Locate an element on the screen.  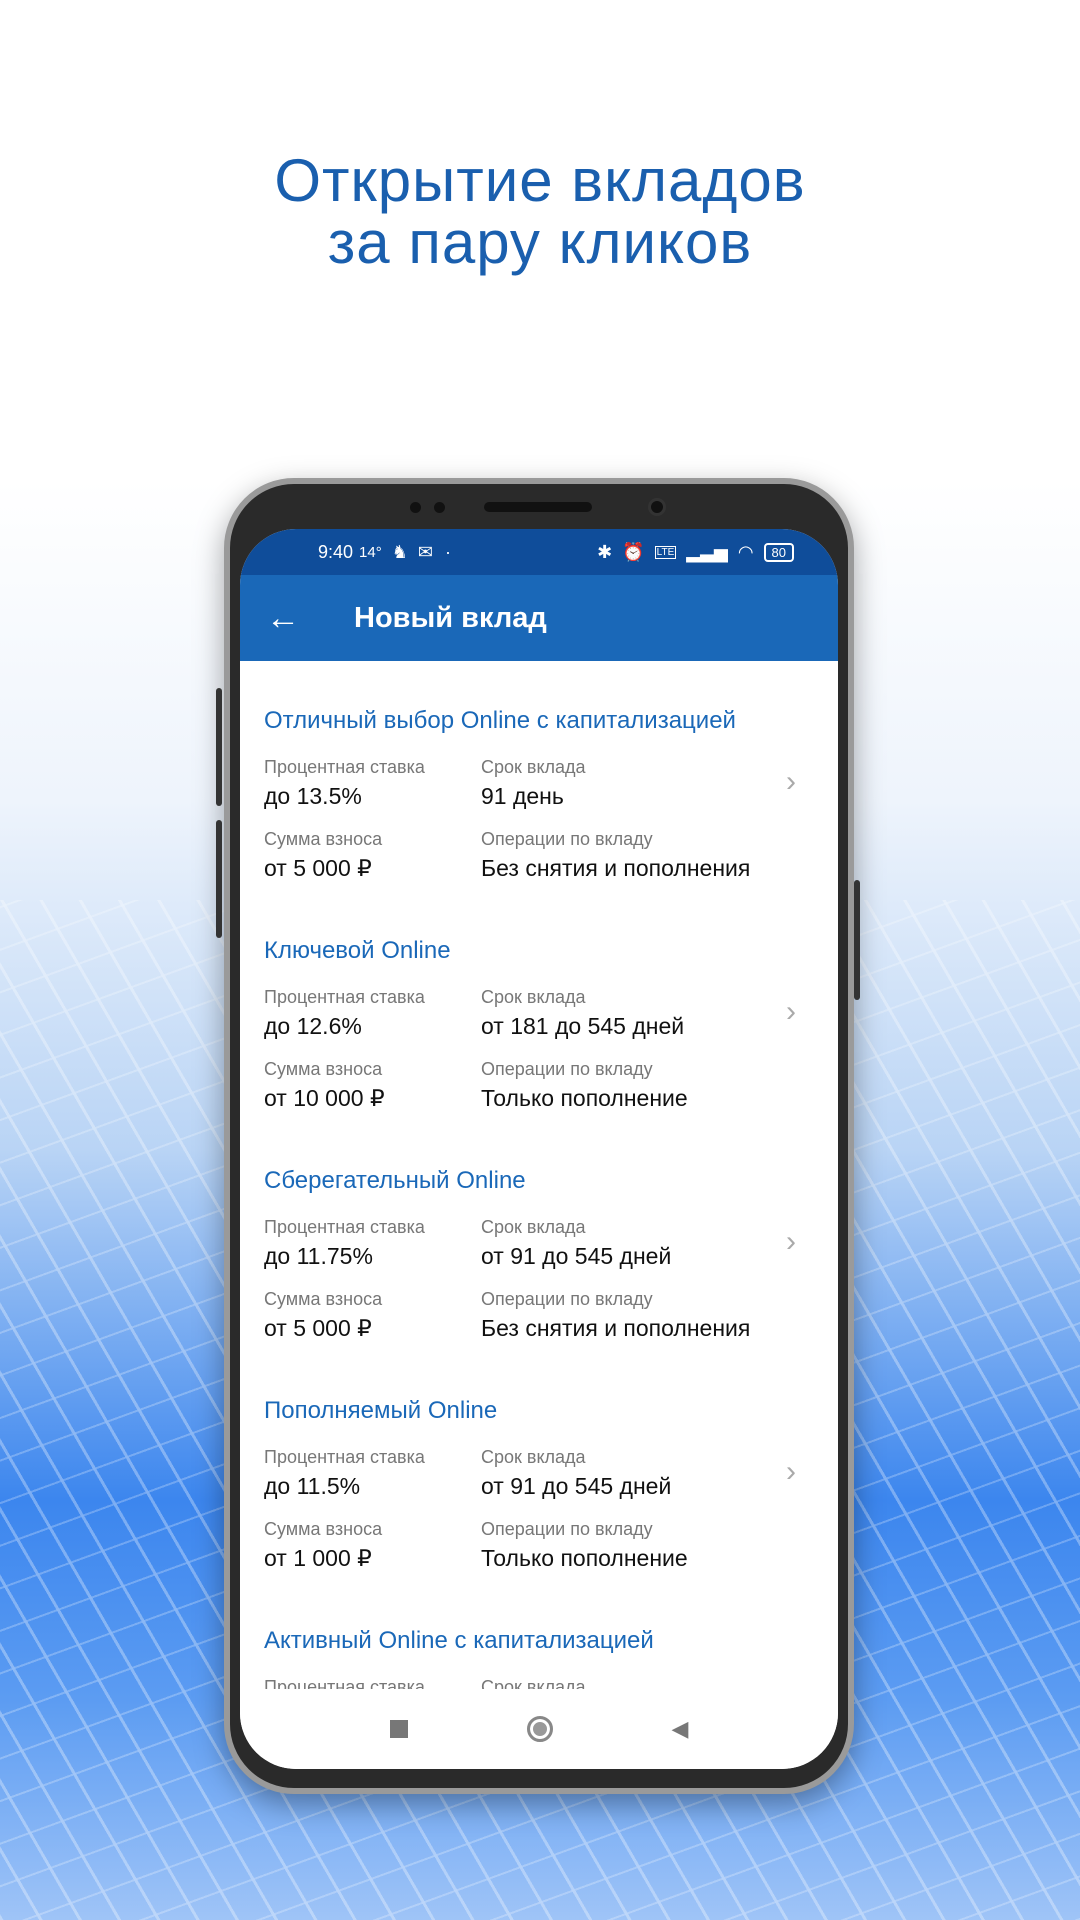
app-bar: ← Новый вклад is located at coordinates (539, 618).